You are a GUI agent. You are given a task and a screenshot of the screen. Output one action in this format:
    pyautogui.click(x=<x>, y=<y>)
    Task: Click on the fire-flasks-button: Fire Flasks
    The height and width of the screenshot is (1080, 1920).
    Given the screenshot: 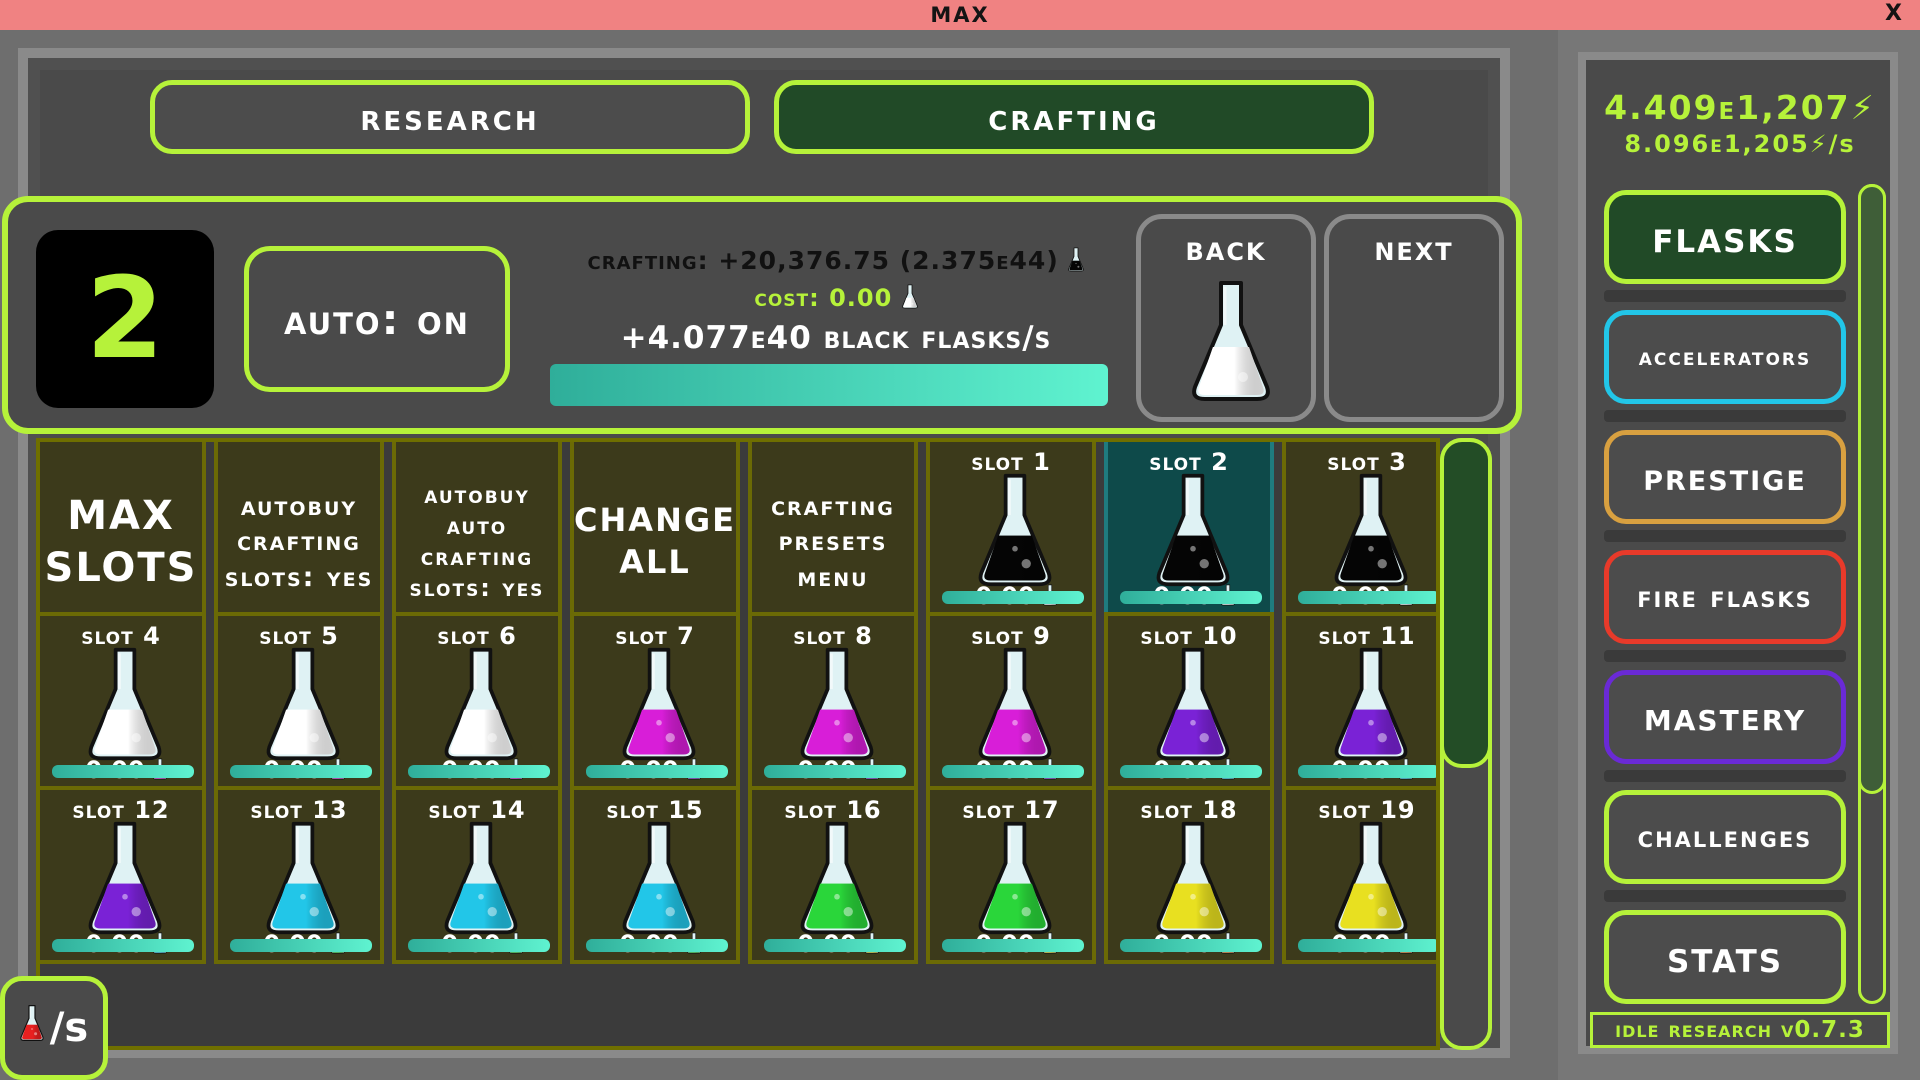 What is the action you would take?
    pyautogui.click(x=1725, y=597)
    